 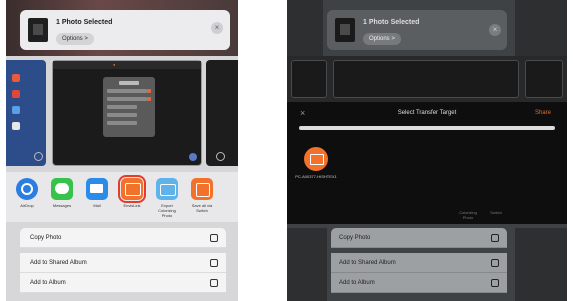 What do you see at coordinates (129, 83) in the screenshot?
I see `dialog-title-line` at bounding box center [129, 83].